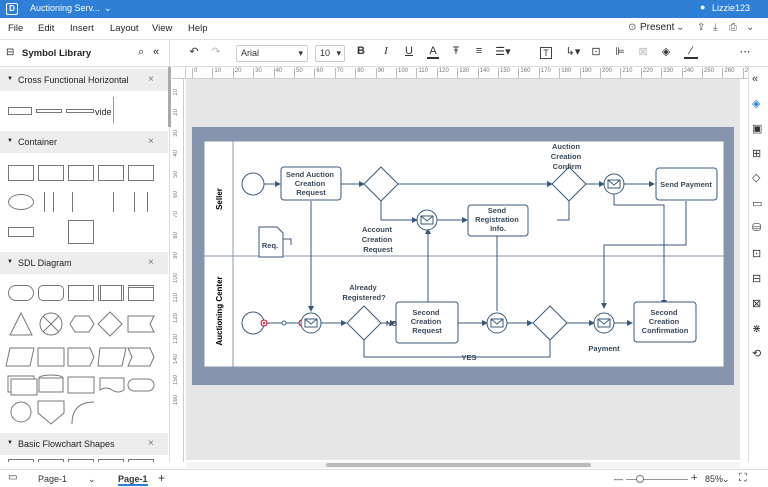 The height and width of the screenshot is (487, 768). Describe the element at coordinates (156, 52) in the screenshot. I see `collapse-panel-icon: «` at that location.